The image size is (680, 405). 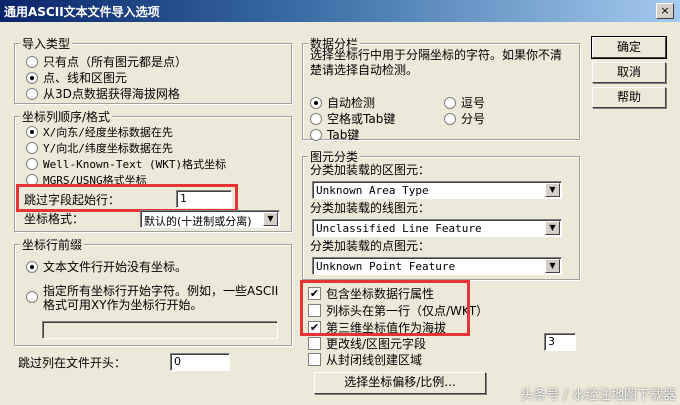 What do you see at coordinates (437, 190) in the screenshot?
I see `area-class-select: Unknown Area Type ▼` at bounding box center [437, 190].